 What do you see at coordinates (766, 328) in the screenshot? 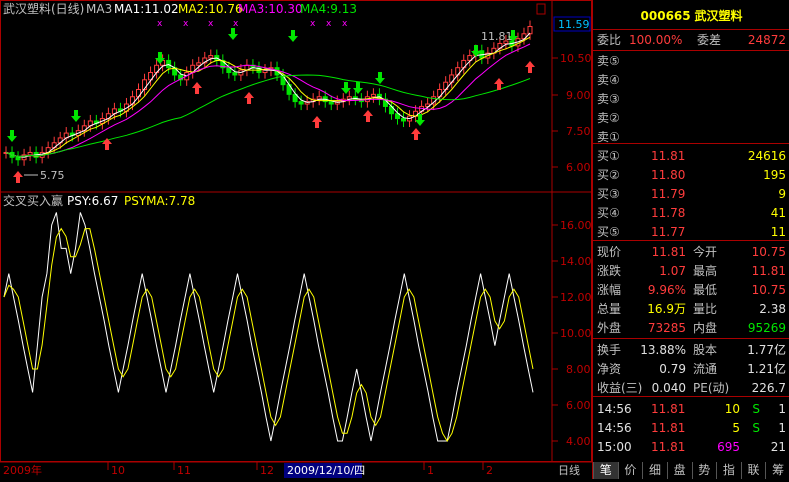
I see `stats-value: 95269` at bounding box center [766, 328].